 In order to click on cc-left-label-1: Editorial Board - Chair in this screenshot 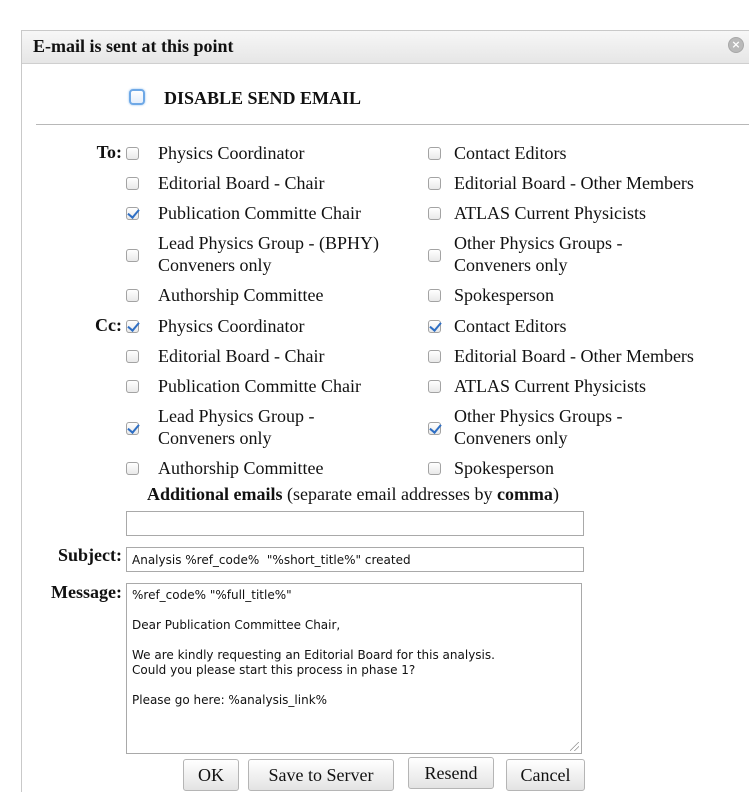, I will do `click(241, 356)`.